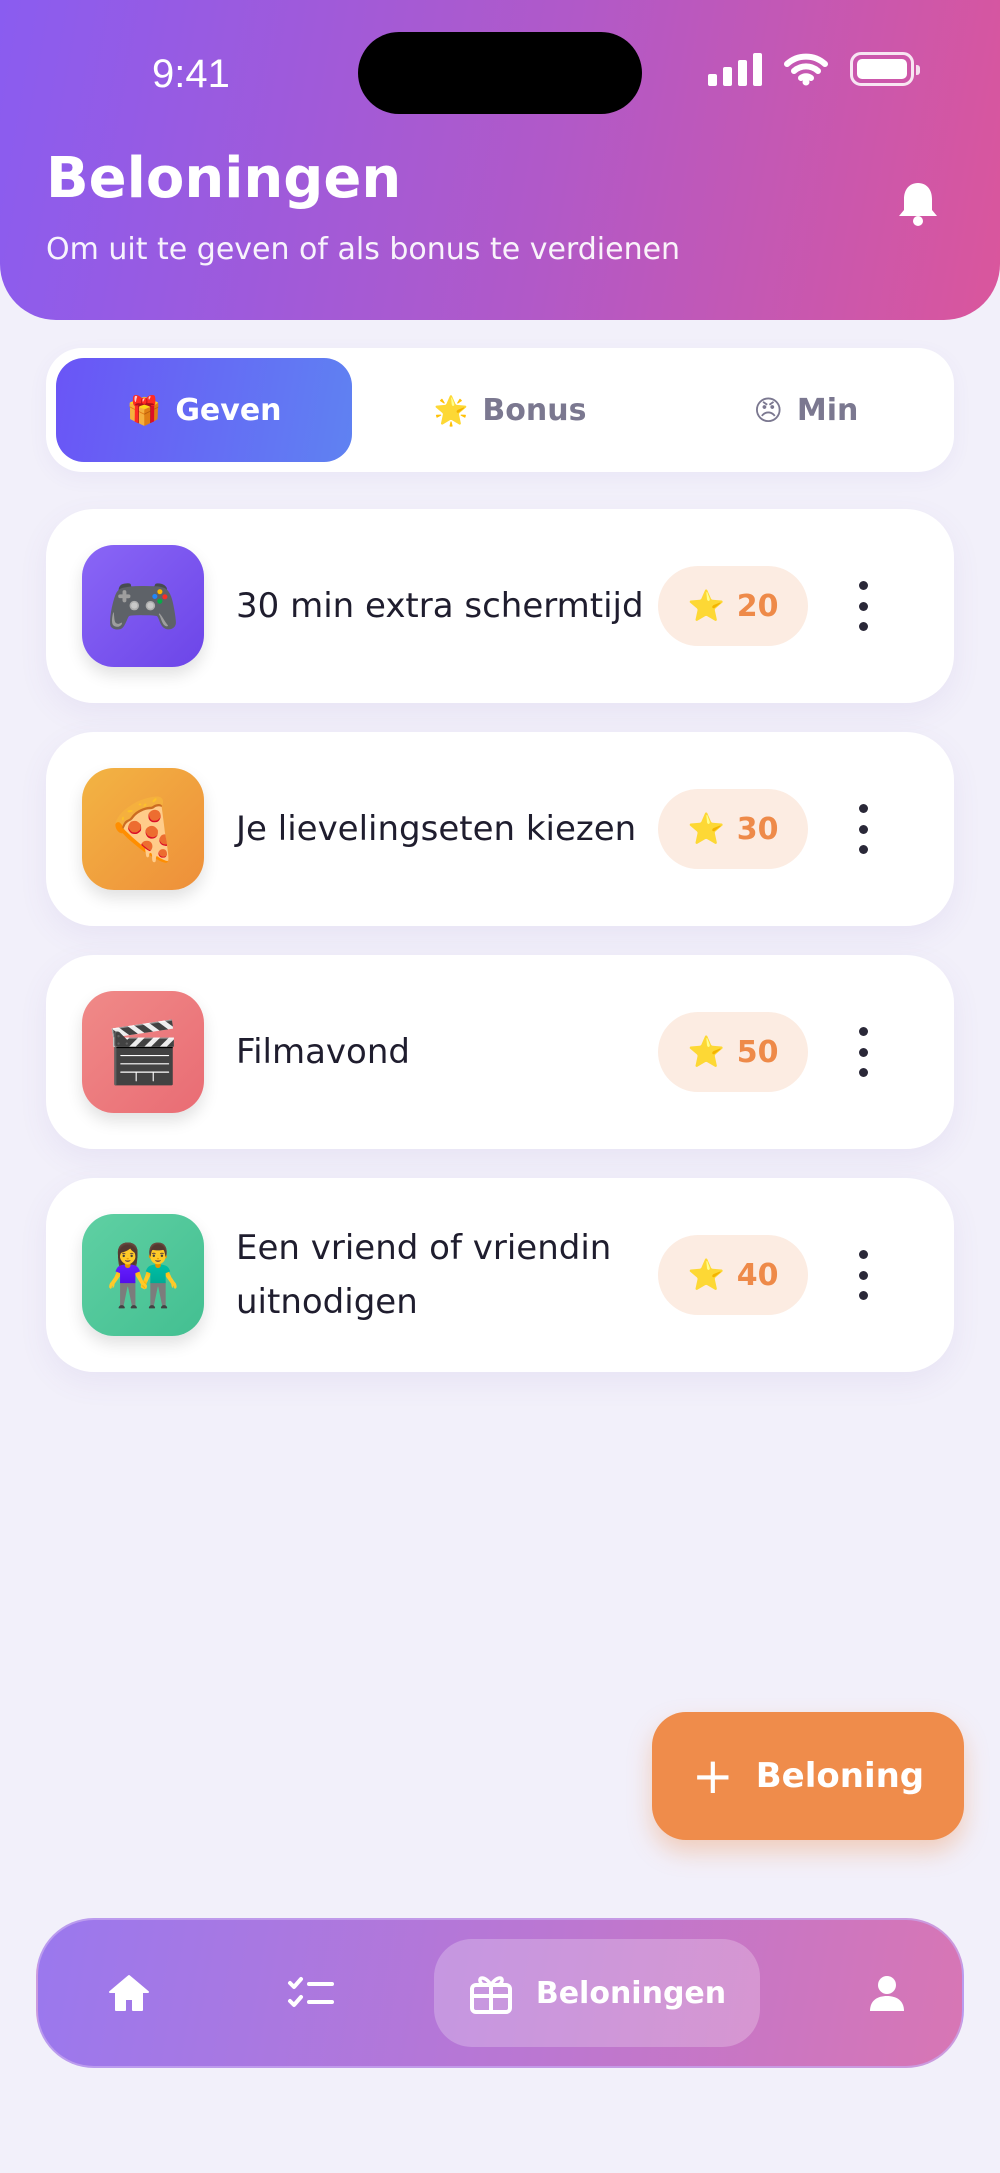 The width and height of the screenshot is (1000, 2173). What do you see at coordinates (191, 74) in the screenshot?
I see `status-time: 9:41` at bounding box center [191, 74].